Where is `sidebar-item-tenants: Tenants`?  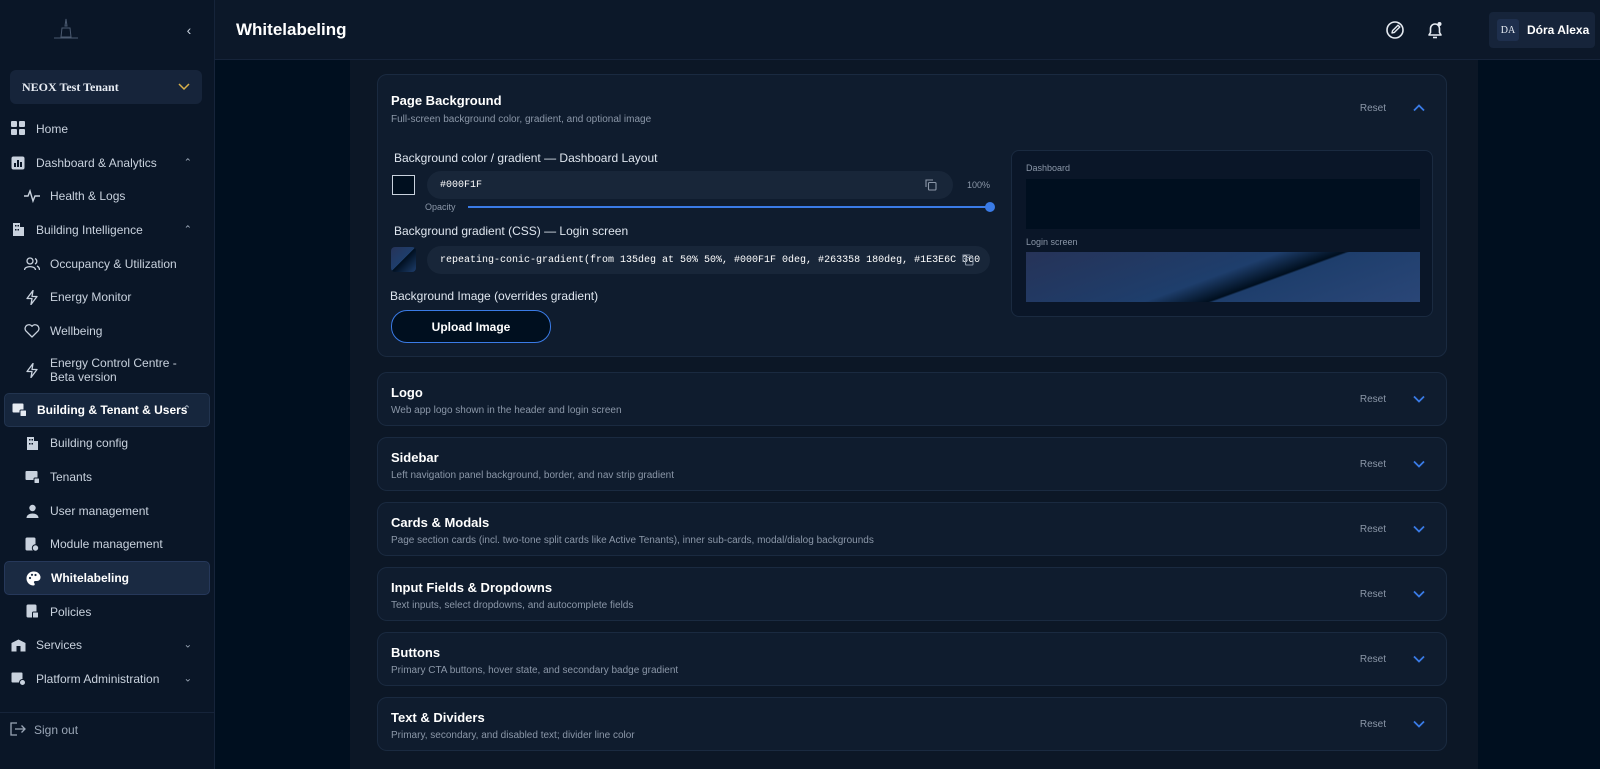 sidebar-item-tenants: Tenants is located at coordinates (107, 477).